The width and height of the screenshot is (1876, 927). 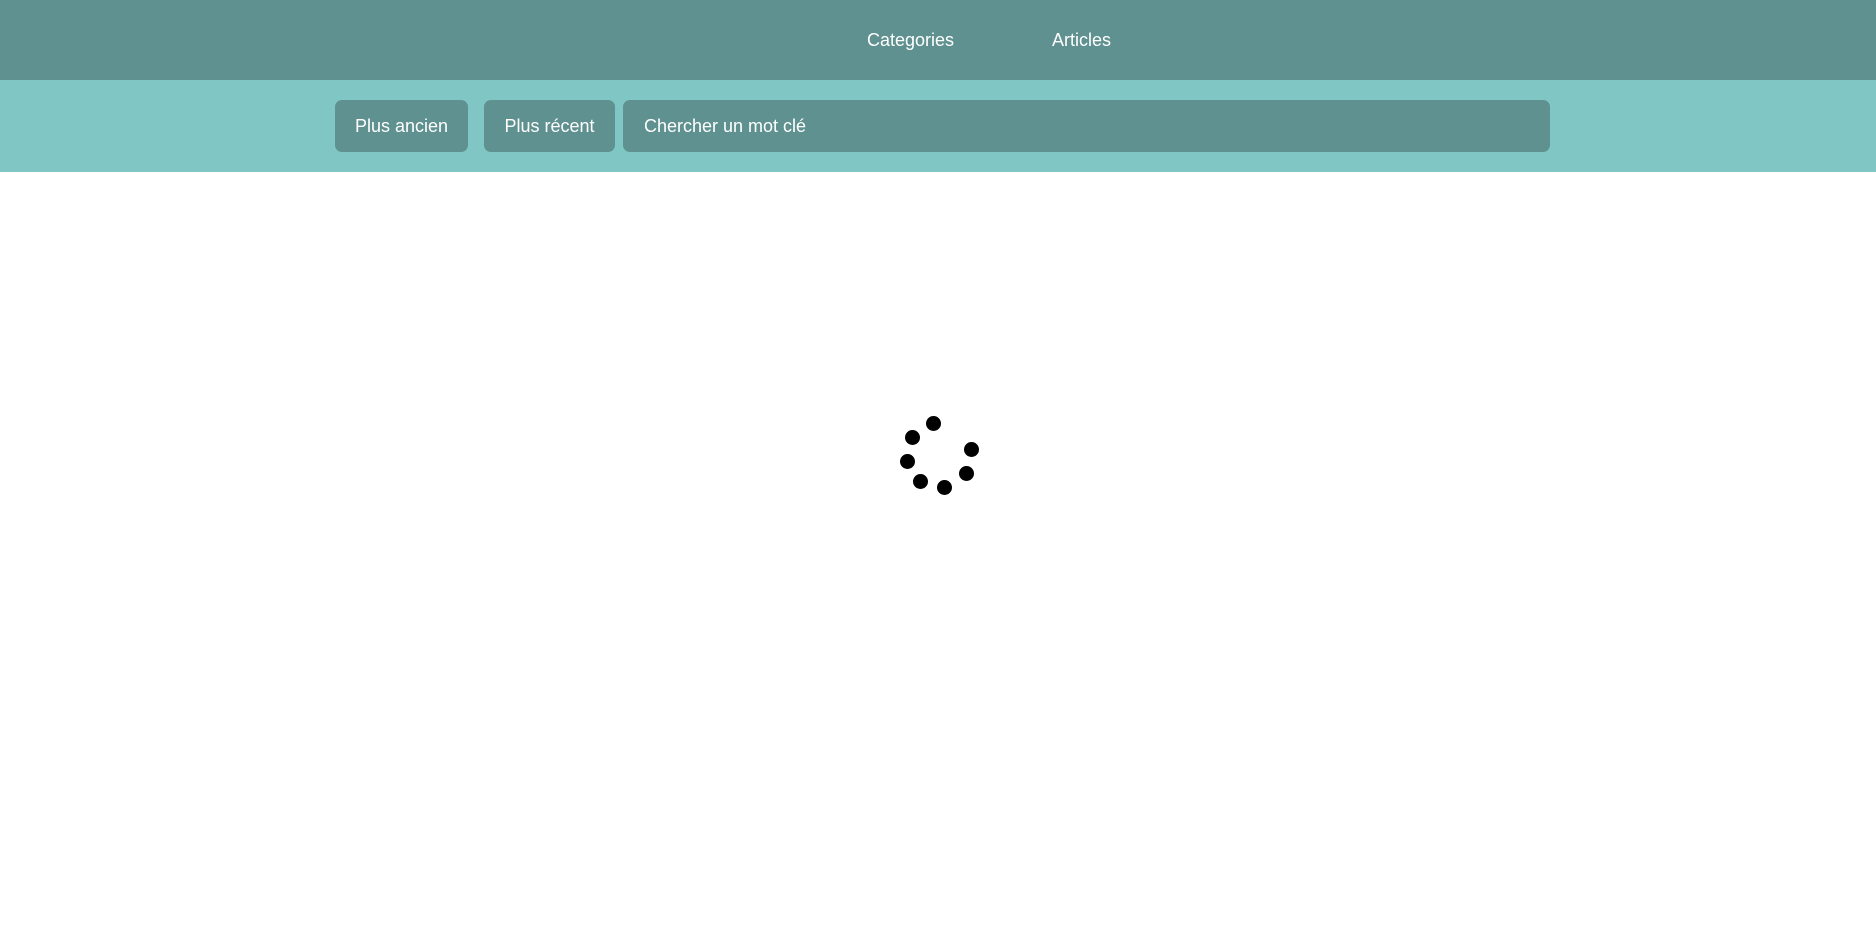 I want to click on keyword-search-input, so click(x=1086, y=126).